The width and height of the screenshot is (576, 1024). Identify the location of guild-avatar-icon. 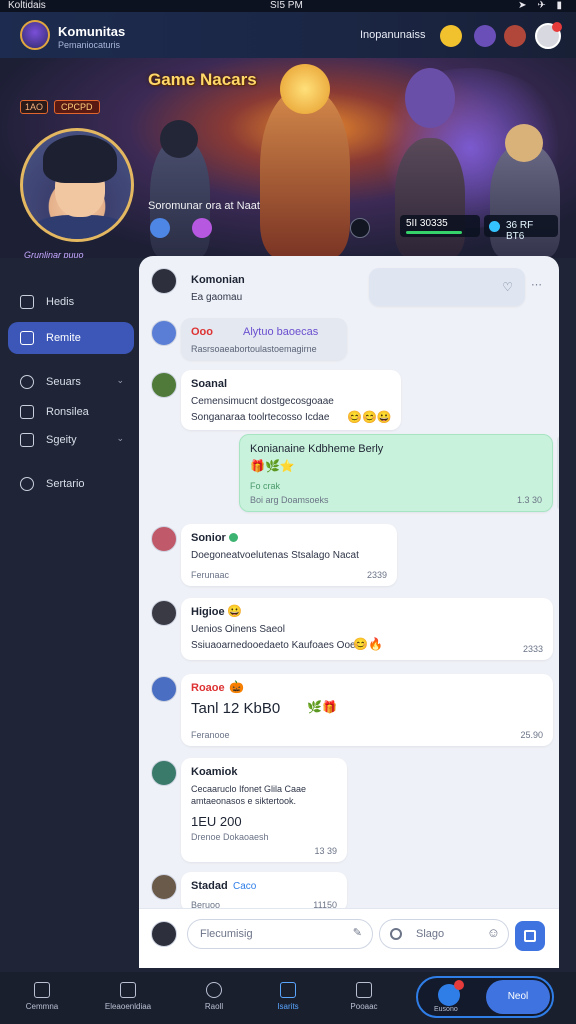
(515, 36).